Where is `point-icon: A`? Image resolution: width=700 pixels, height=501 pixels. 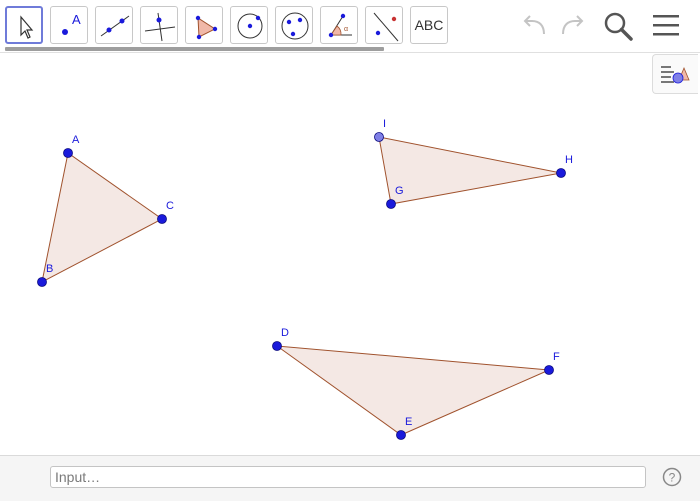 point-icon: A is located at coordinates (71, 23).